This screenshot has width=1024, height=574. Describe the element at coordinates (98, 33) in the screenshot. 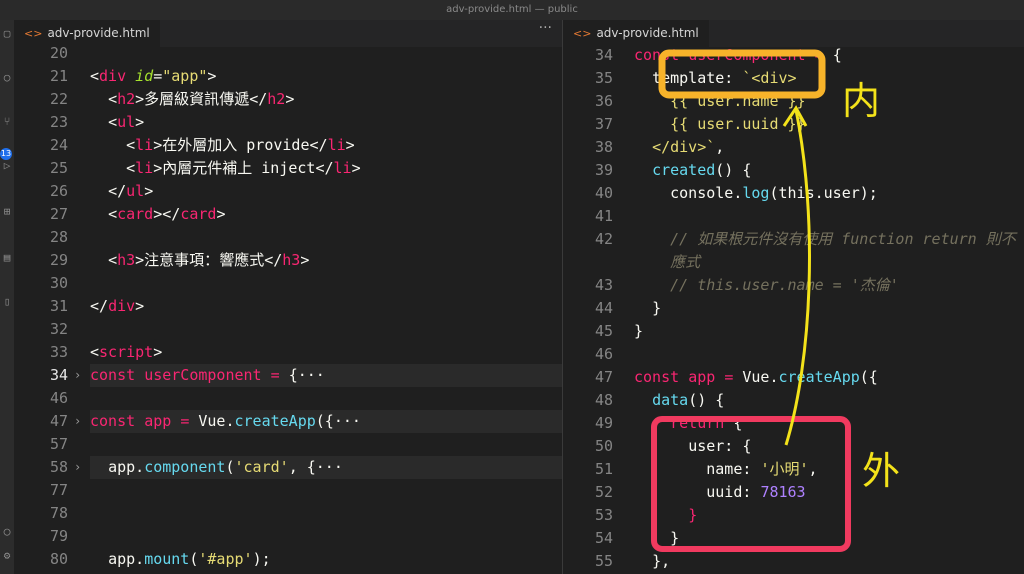

I see `left-tab-label: adv-provide.html` at that location.